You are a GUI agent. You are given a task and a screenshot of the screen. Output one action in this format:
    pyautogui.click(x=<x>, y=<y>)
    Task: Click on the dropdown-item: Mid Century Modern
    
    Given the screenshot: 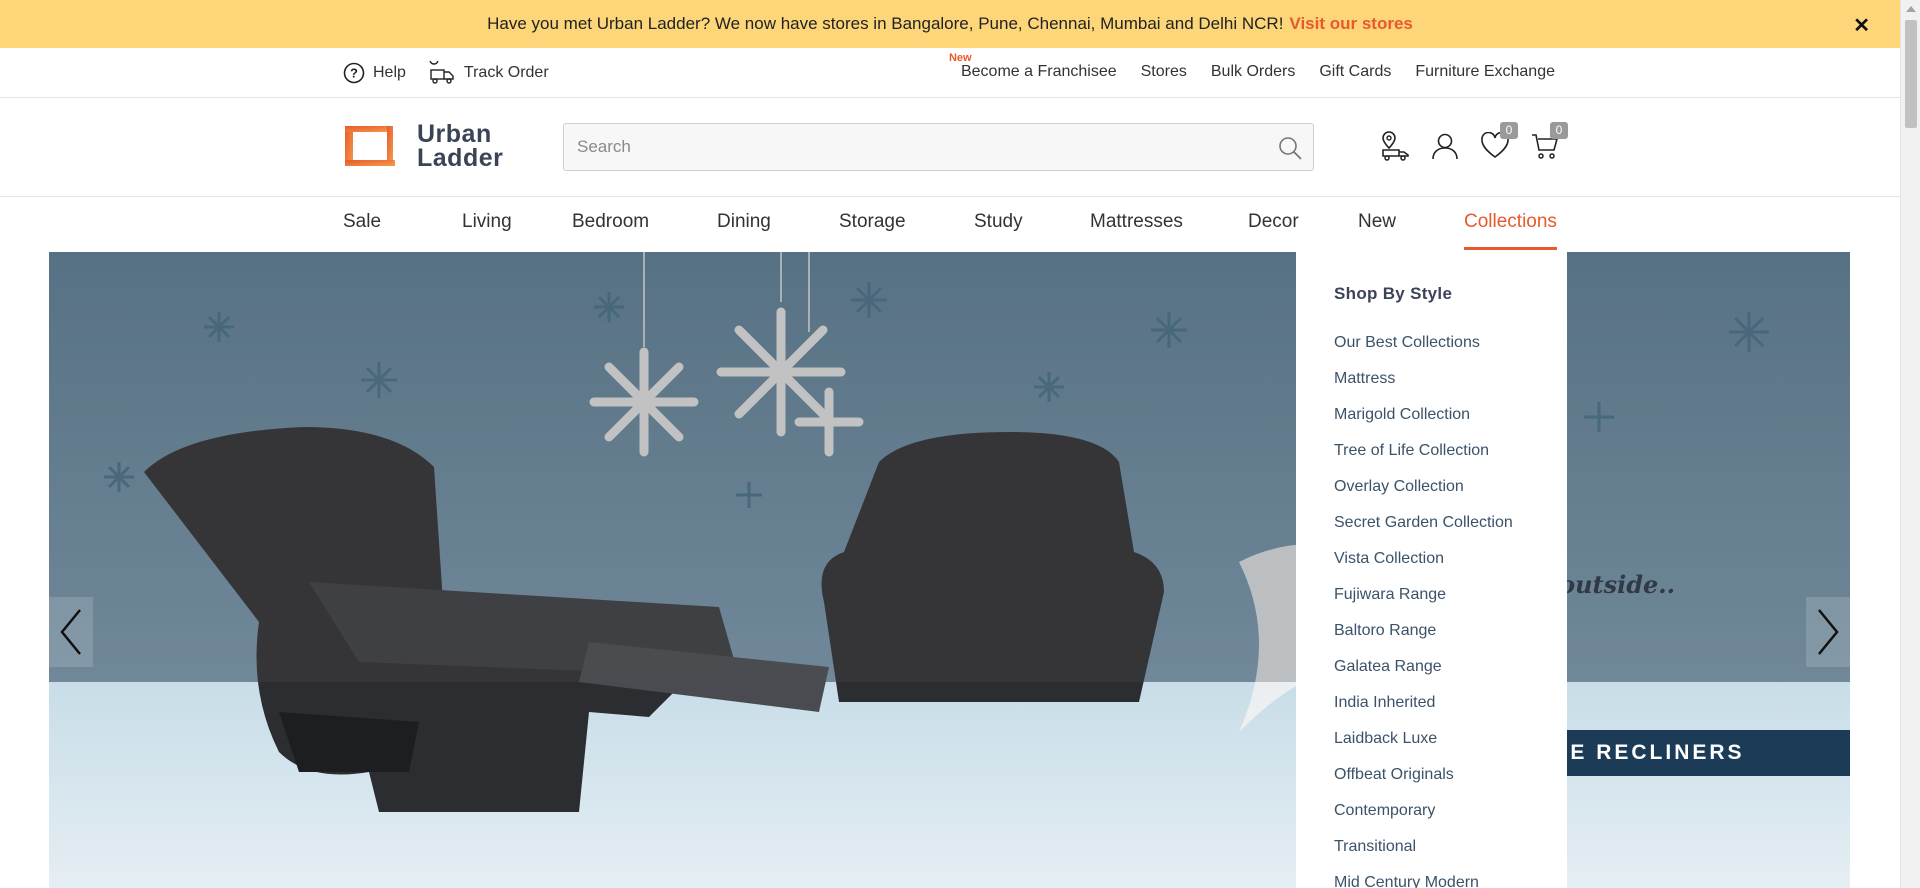 What is the action you would take?
    pyautogui.click(x=1423, y=879)
    